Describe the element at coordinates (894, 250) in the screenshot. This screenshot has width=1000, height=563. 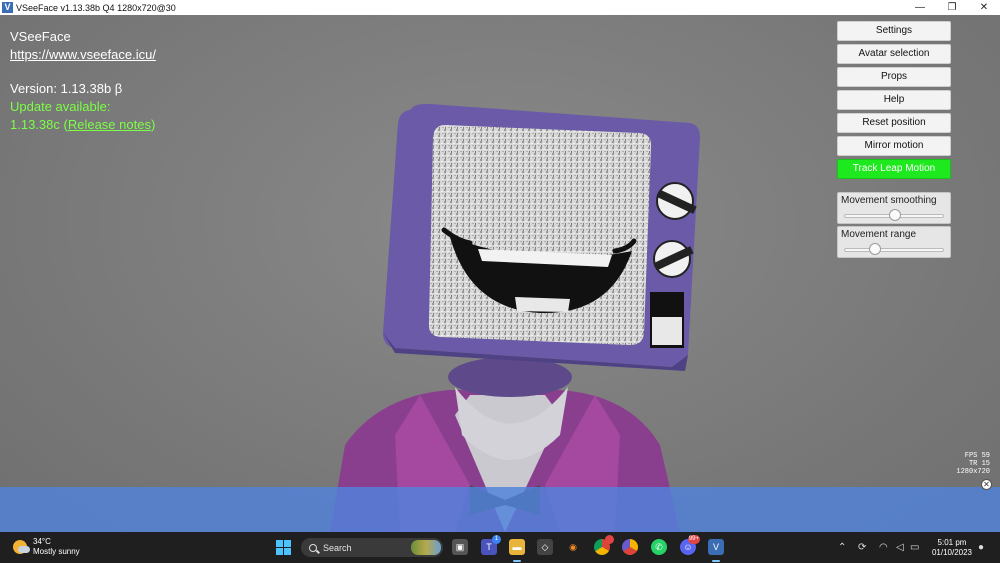
I see `slider-track` at that location.